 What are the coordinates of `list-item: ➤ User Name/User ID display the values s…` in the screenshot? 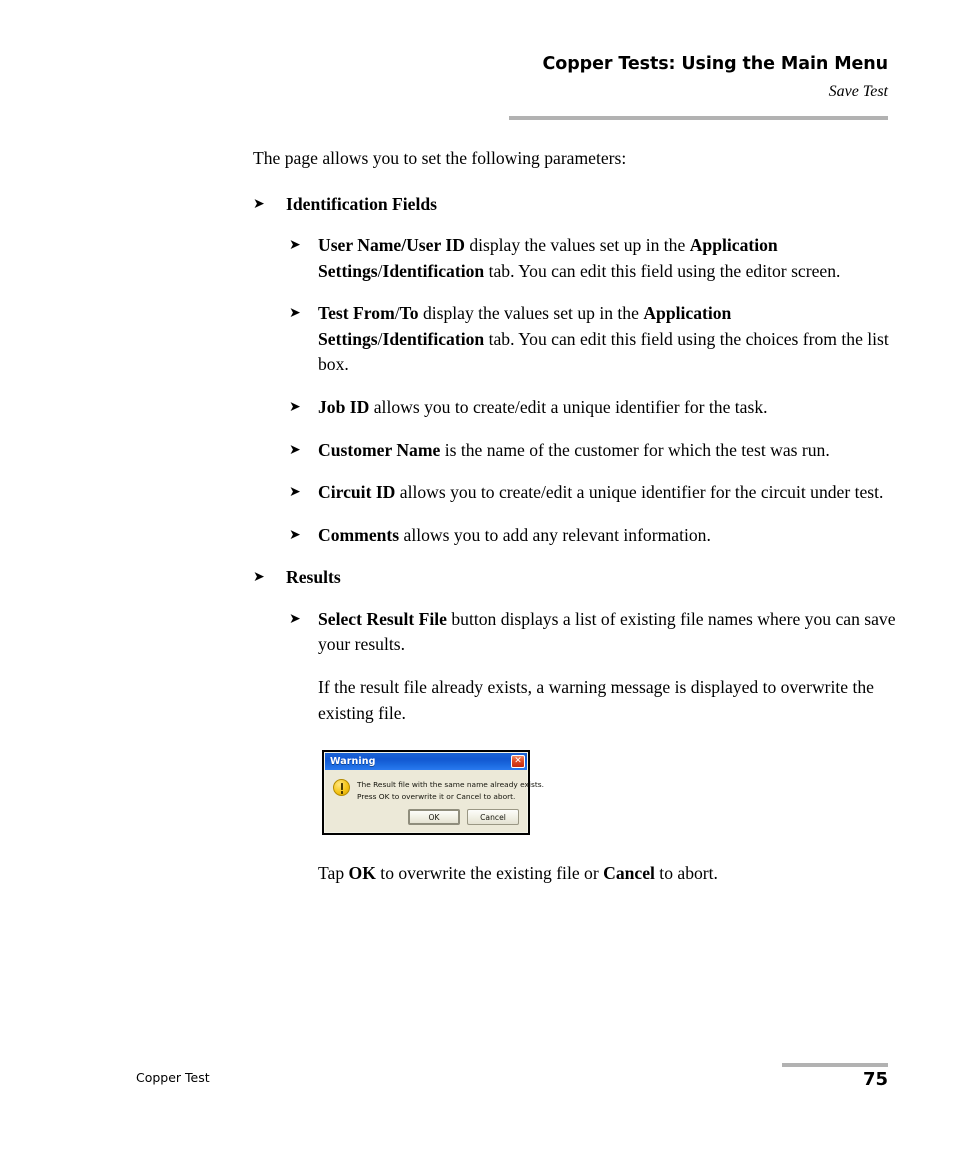 It's located at (577, 258).